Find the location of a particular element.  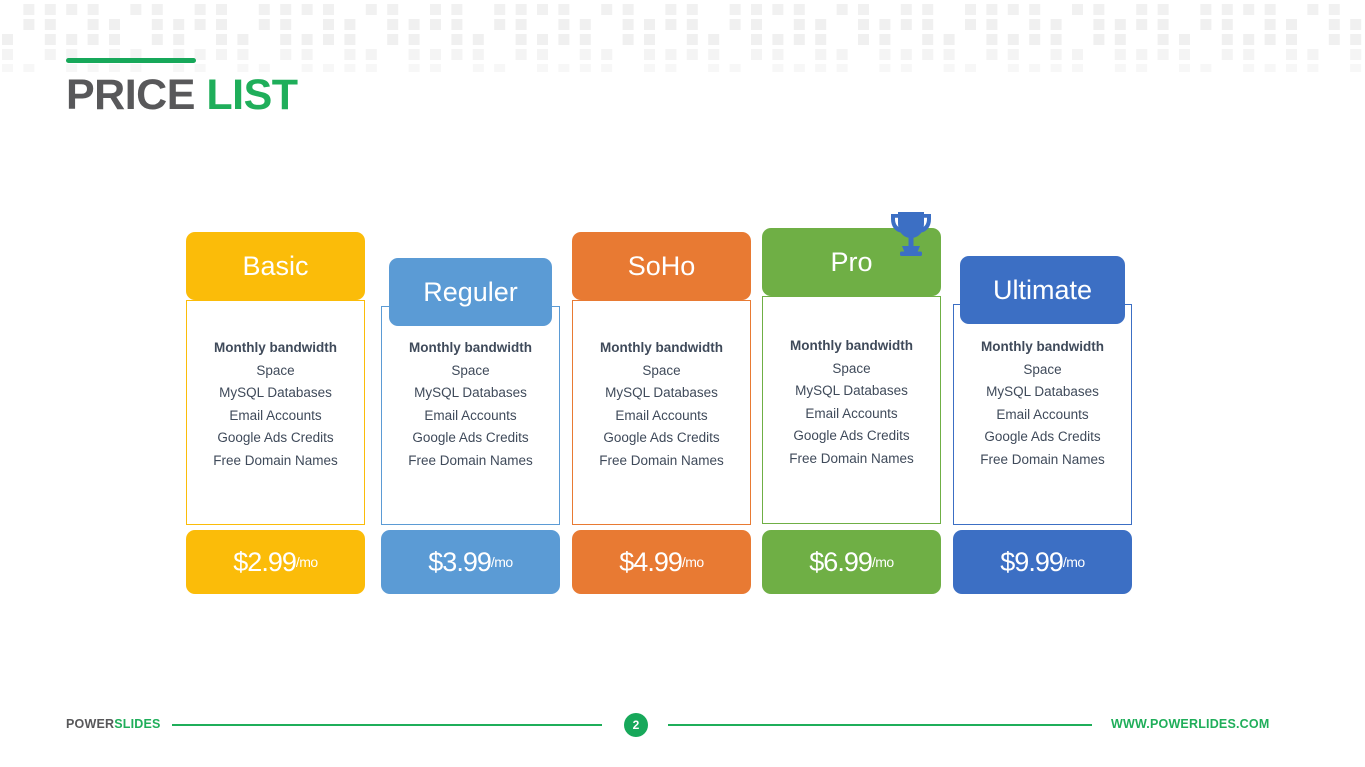

price-amount: $3.99 is located at coordinates (460, 561).